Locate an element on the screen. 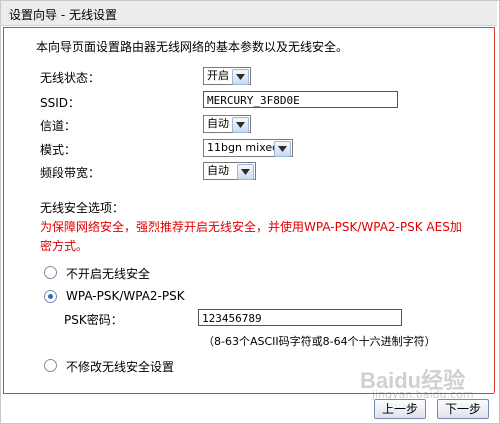 Image resolution: width=500 pixels, height=424 pixels. ssid-label: SSID： is located at coordinates (60, 103).